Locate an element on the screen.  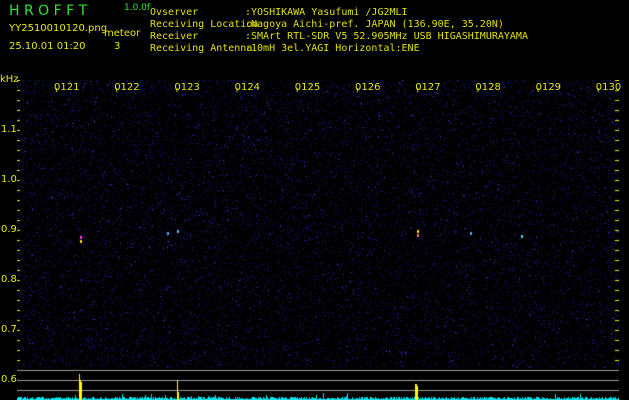
freq-label: 0.9 is located at coordinates (9, 229).